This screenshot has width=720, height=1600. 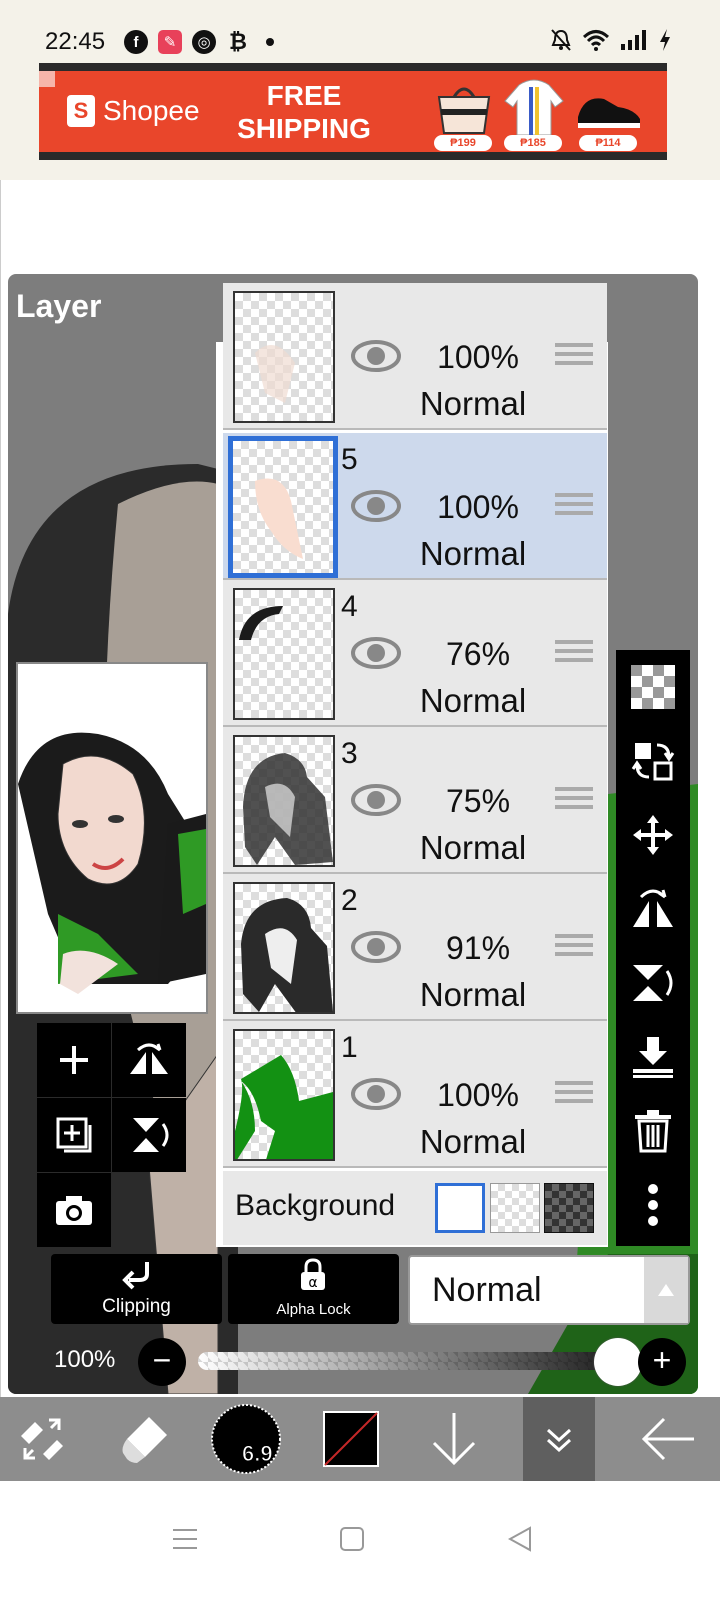 I want to click on signal-icon, so click(x=633, y=40).